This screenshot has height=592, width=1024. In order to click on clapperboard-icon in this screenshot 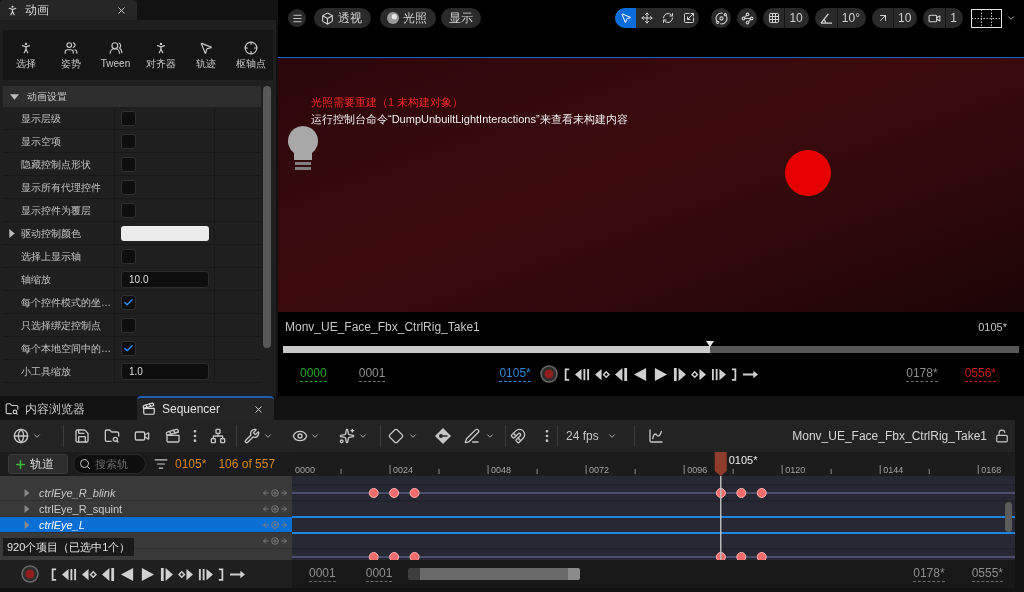, I will do `click(173, 436)`.